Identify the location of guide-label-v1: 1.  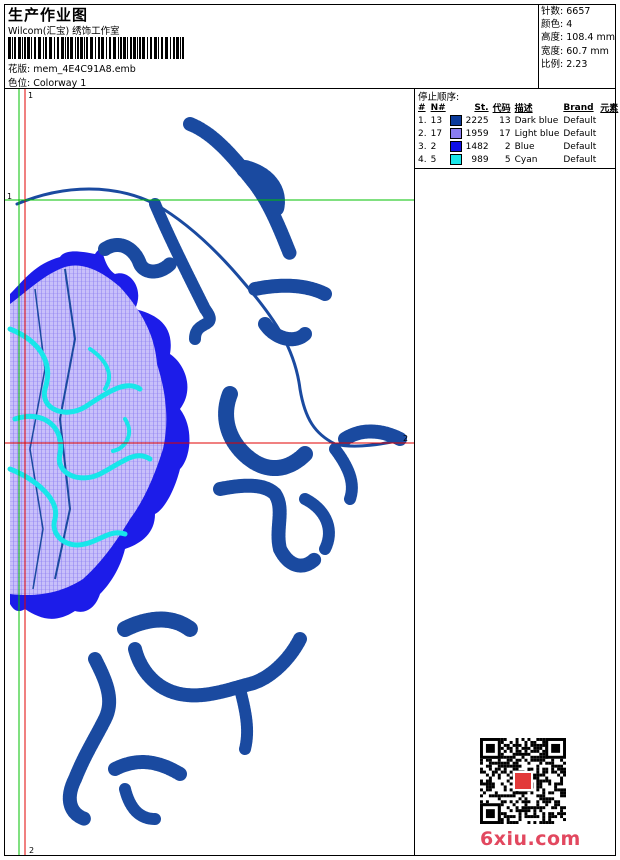
(30, 95).